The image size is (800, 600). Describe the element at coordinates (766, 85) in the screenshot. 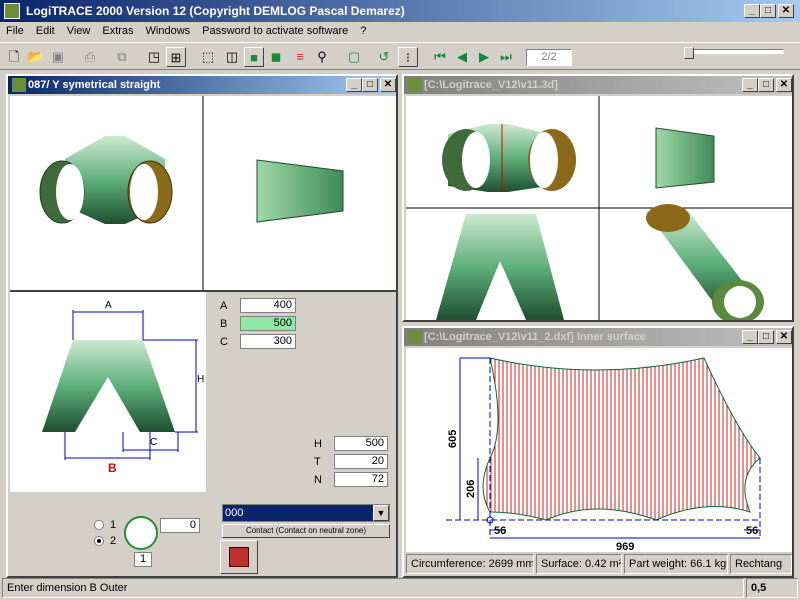

I see `window2-maximize: □` at that location.